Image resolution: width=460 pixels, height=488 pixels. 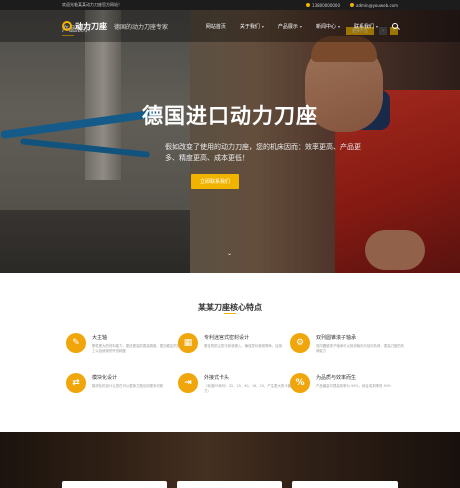 What do you see at coordinates (347, 383) in the screenshot?
I see `feature-item: % 为品质与效率而生 产品最高可提高效率为 50%，综合成本降低 30%` at bounding box center [347, 383].